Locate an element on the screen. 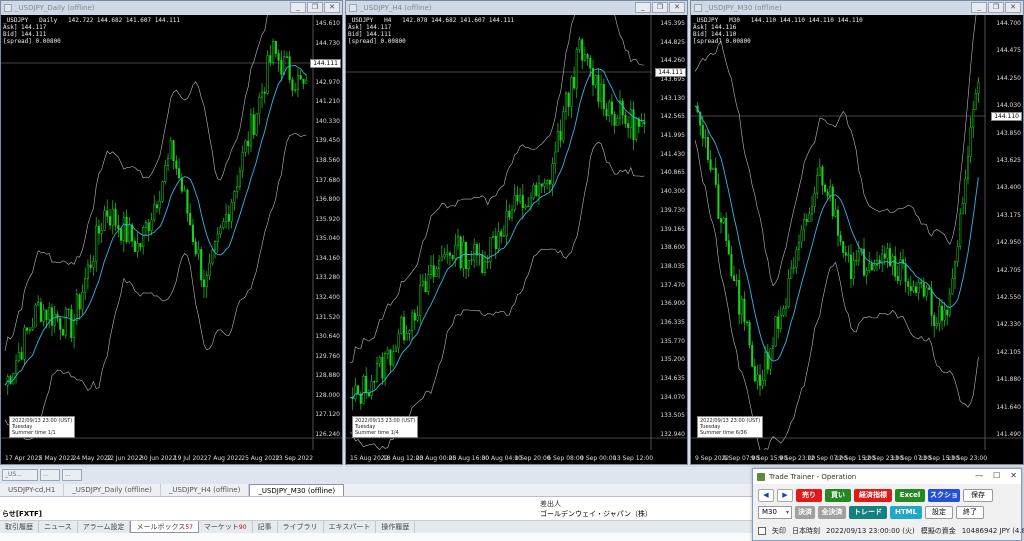 Image resolution: width=1024 pixels, height=541 pixels. settings-button: 設定 is located at coordinates (939, 512).